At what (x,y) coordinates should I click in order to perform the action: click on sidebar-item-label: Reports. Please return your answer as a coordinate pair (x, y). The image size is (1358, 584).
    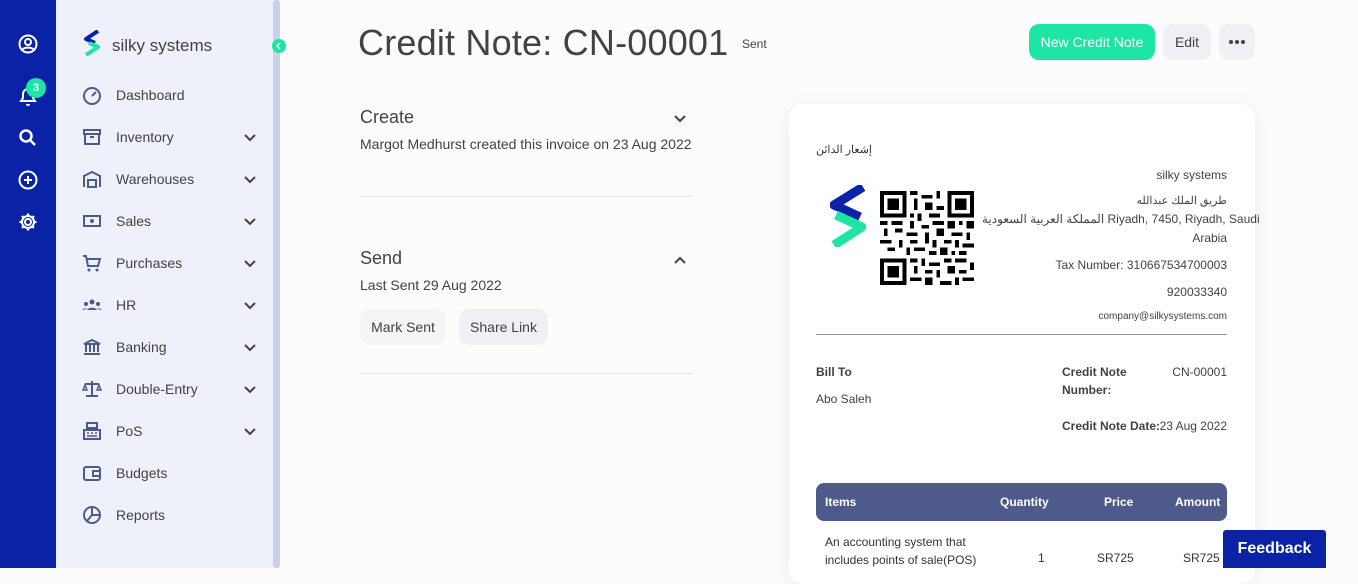
    Looking at the image, I should click on (141, 515).